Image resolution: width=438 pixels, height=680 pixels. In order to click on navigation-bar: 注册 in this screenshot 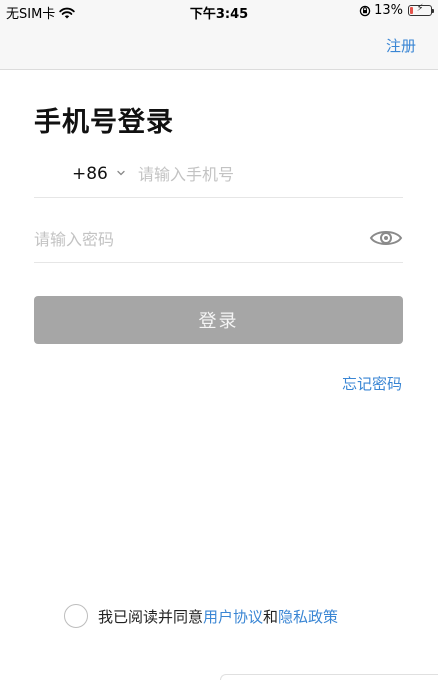, I will do `click(219, 46)`.